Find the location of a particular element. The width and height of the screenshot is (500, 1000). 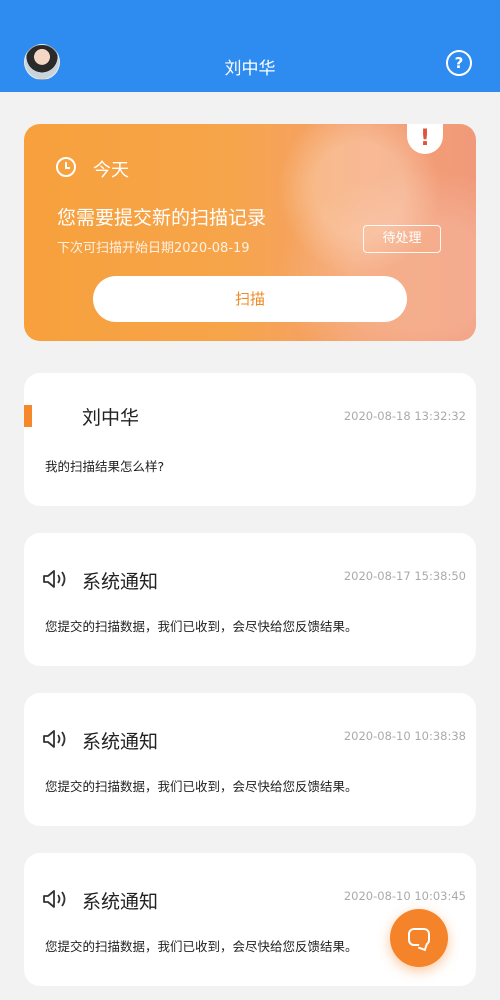

help-icon: ? is located at coordinates (459, 63).